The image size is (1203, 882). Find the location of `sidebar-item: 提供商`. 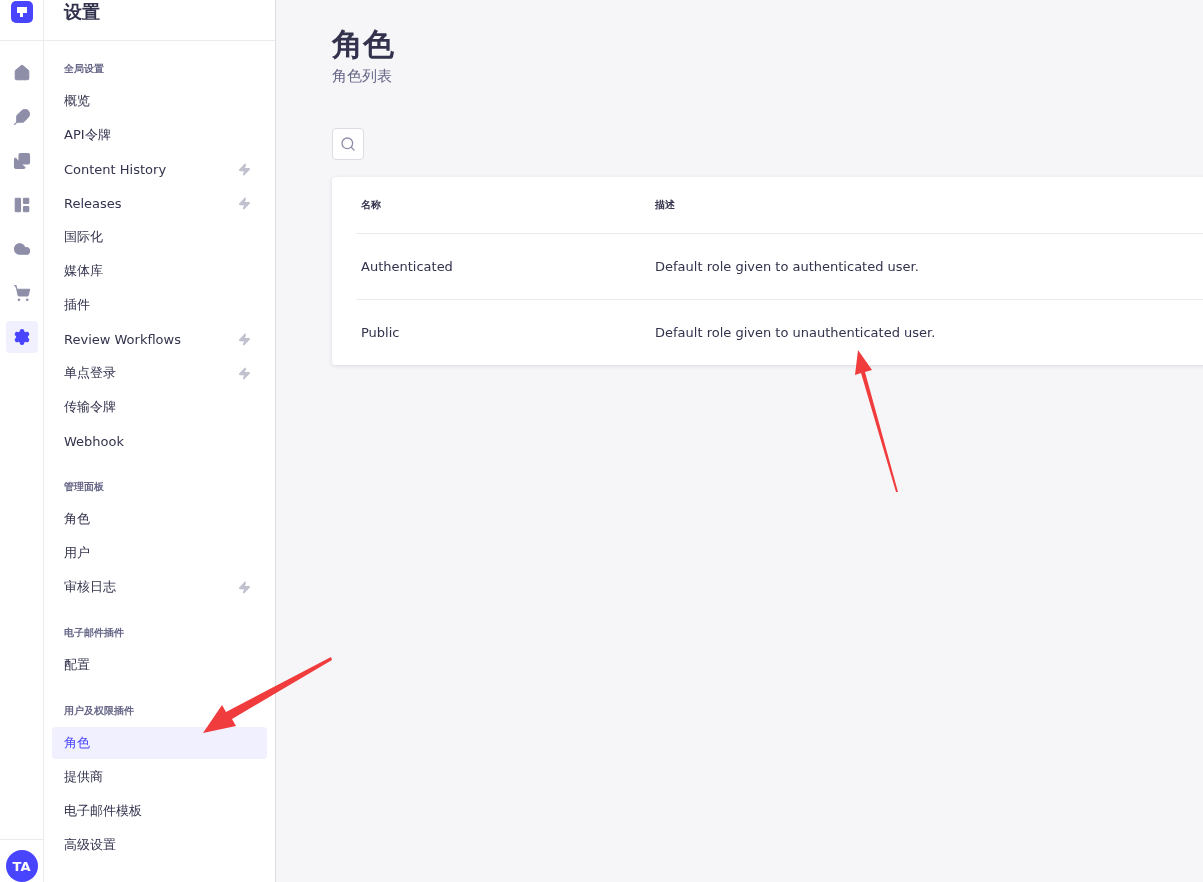

sidebar-item: 提供商 is located at coordinates (159, 777).